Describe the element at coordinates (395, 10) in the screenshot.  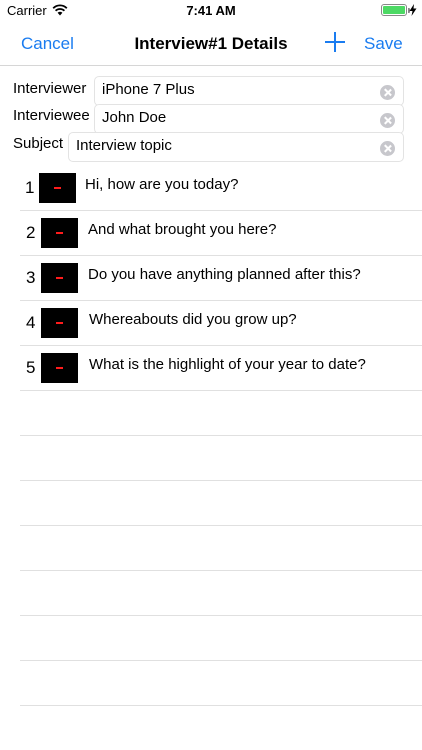
I see `battery-icon` at that location.